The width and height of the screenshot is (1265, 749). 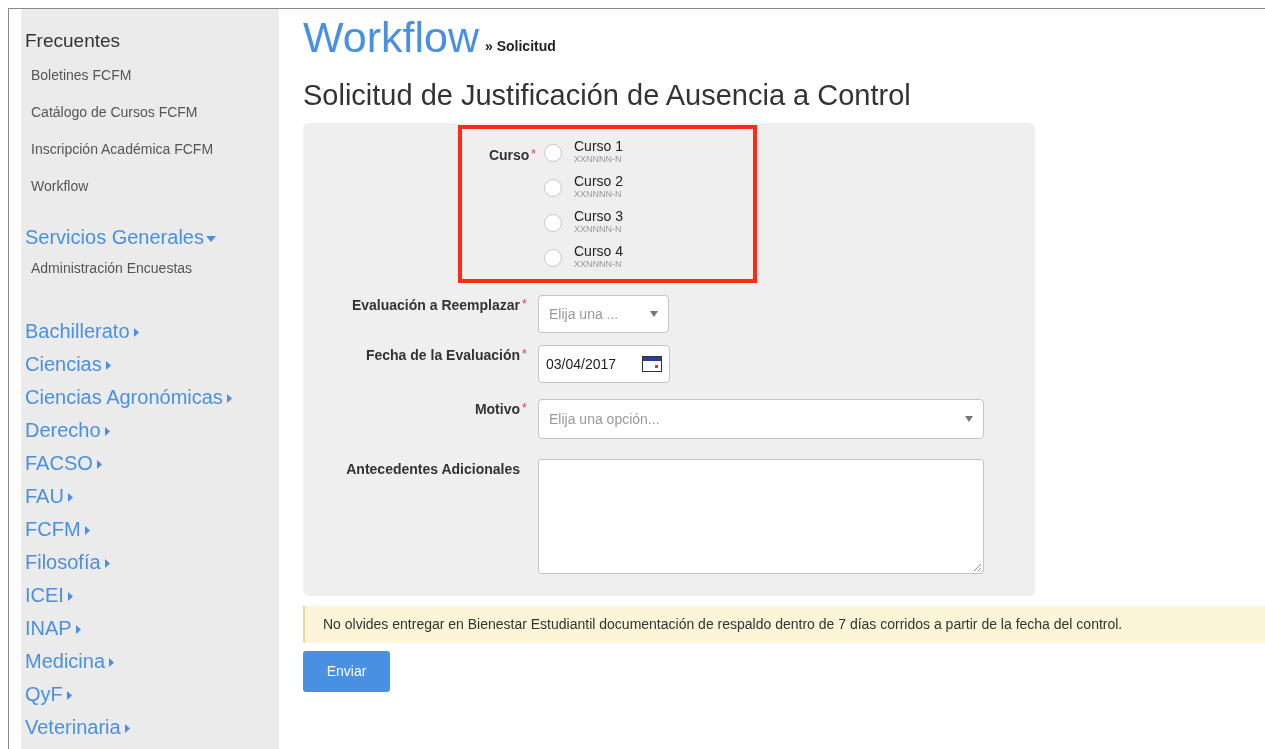 What do you see at coordinates (784, 624) in the screenshot?
I see `notice-banner: No olvides entregar en Bienestar Estudiantil documentación de respaldo dentro de 7 días corridos a partir de la fecha del control.` at bounding box center [784, 624].